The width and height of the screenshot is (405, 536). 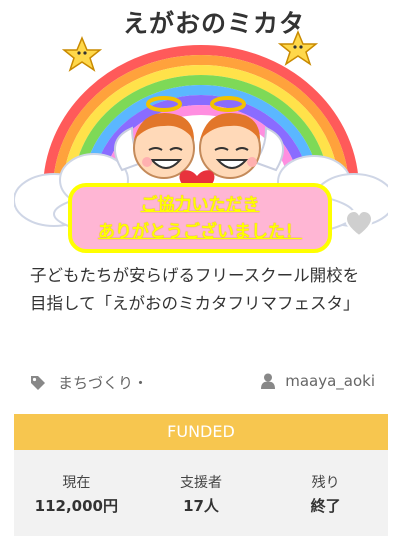 I want to click on stat-supporters: 支援者 17人, so click(x=201, y=493).